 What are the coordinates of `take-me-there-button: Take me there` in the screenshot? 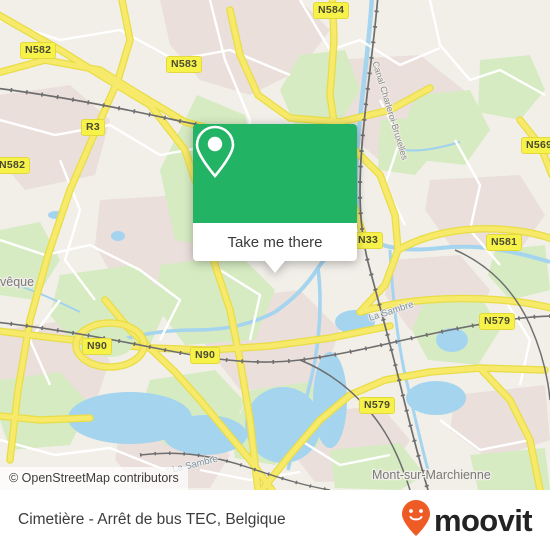 It's located at (275, 242).